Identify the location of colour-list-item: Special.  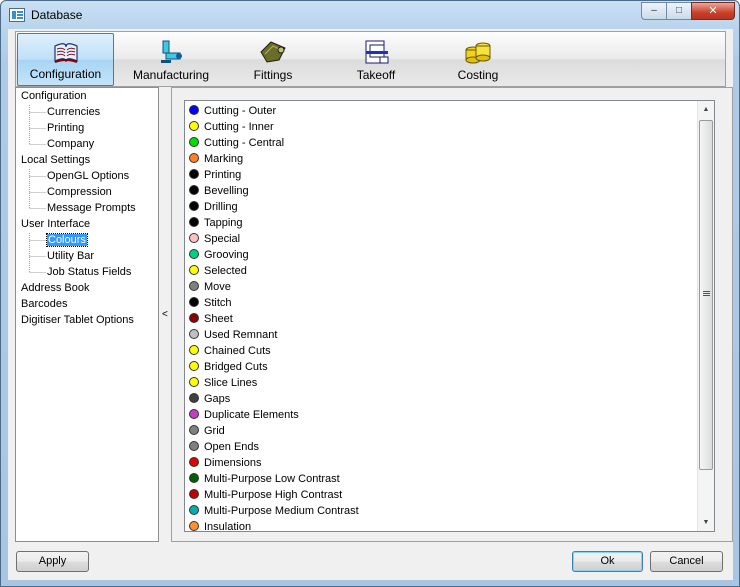
(214, 239).